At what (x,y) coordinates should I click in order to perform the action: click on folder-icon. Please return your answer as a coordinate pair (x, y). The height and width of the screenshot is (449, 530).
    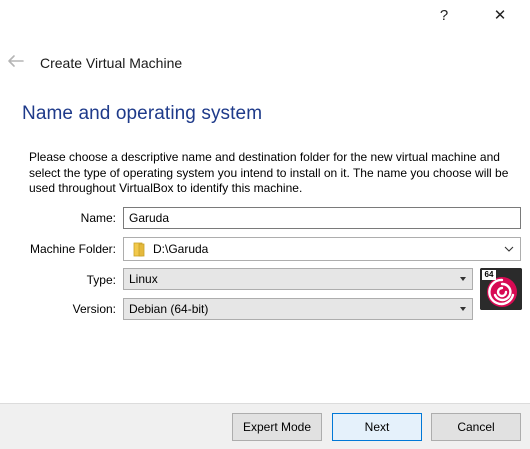
    Looking at the image, I should click on (139, 249).